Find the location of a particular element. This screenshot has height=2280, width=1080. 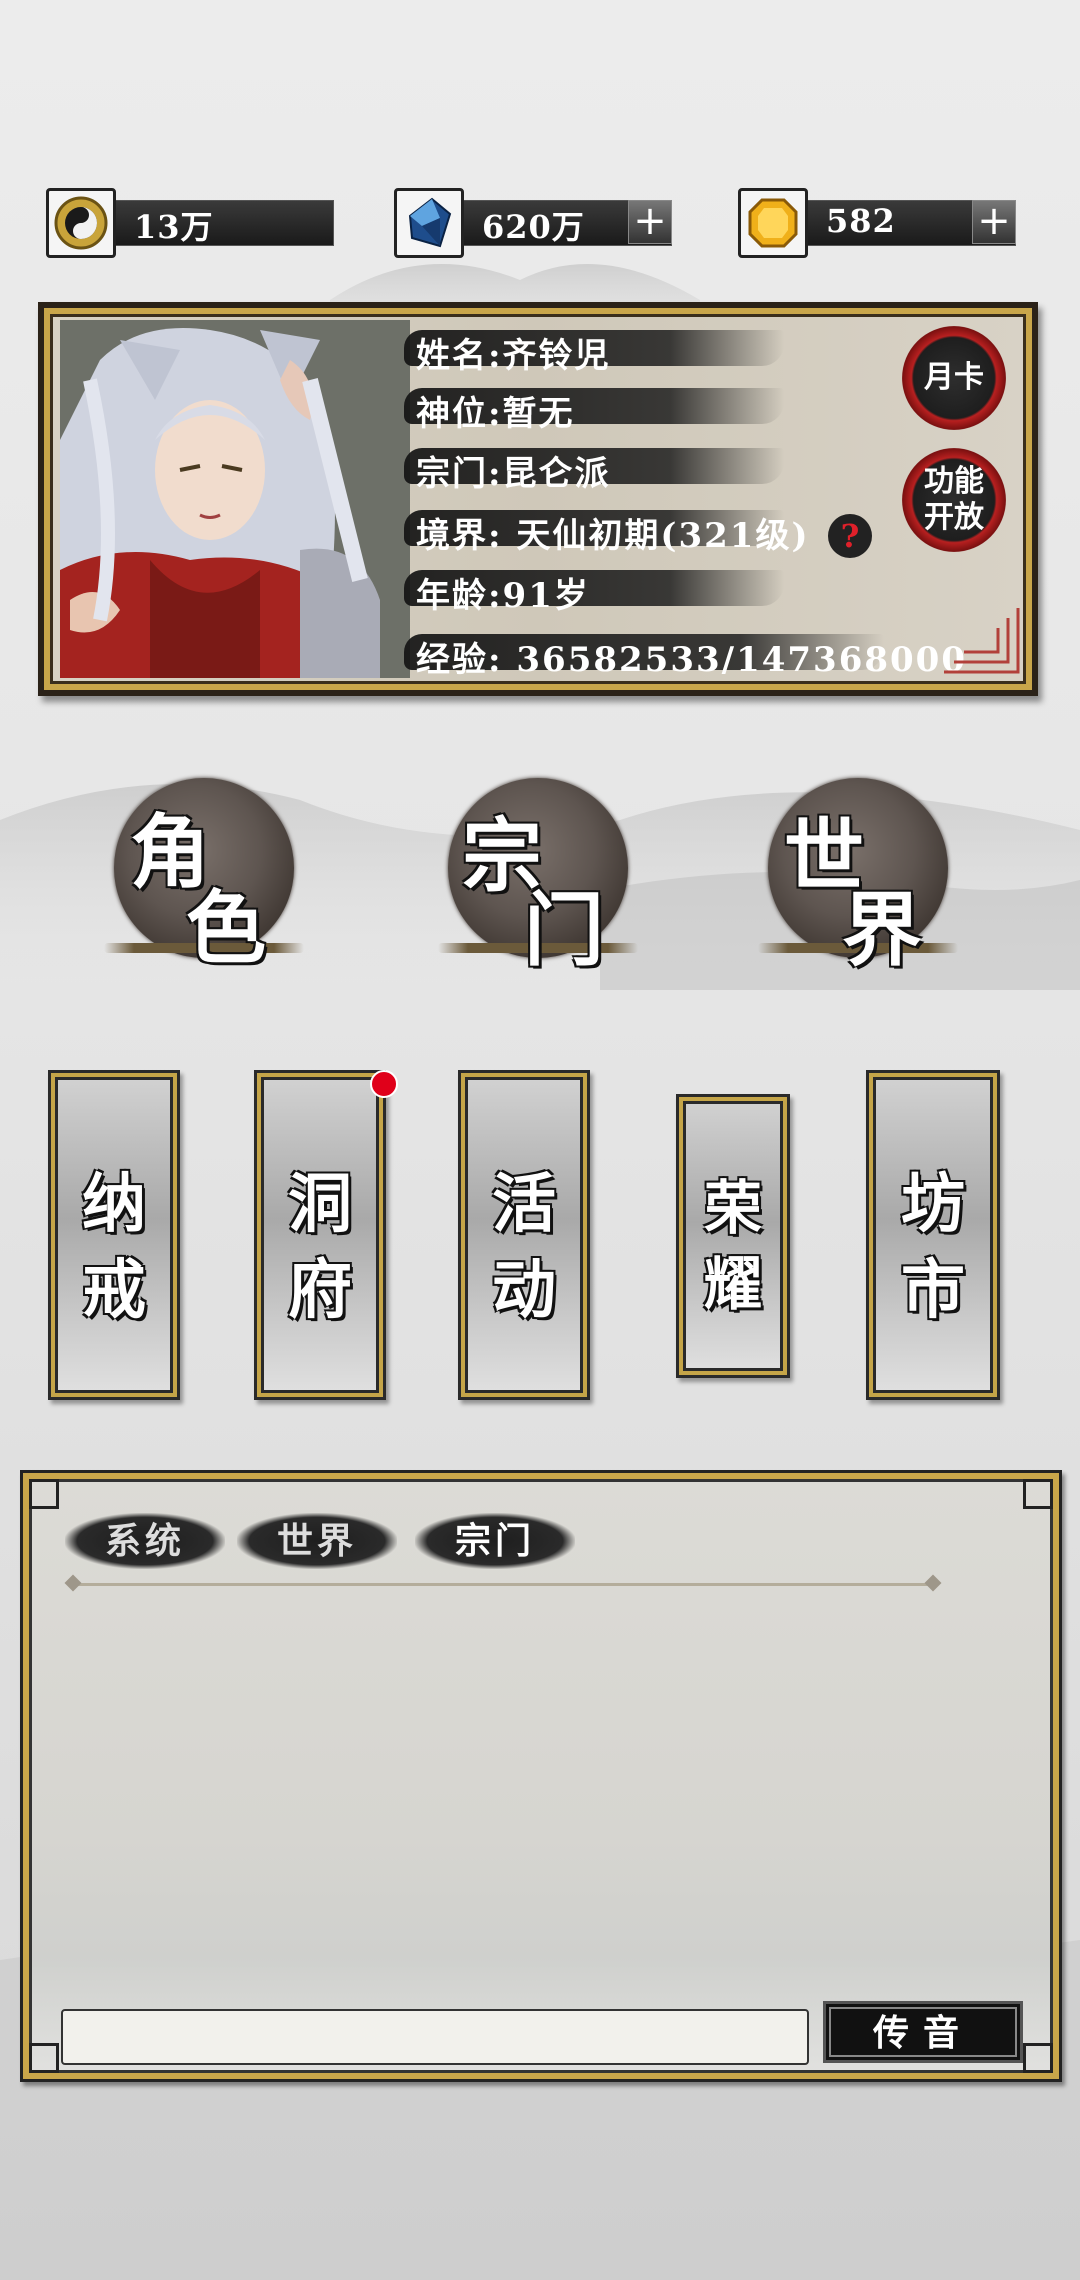

tab-divider is located at coordinates (503, 1584).